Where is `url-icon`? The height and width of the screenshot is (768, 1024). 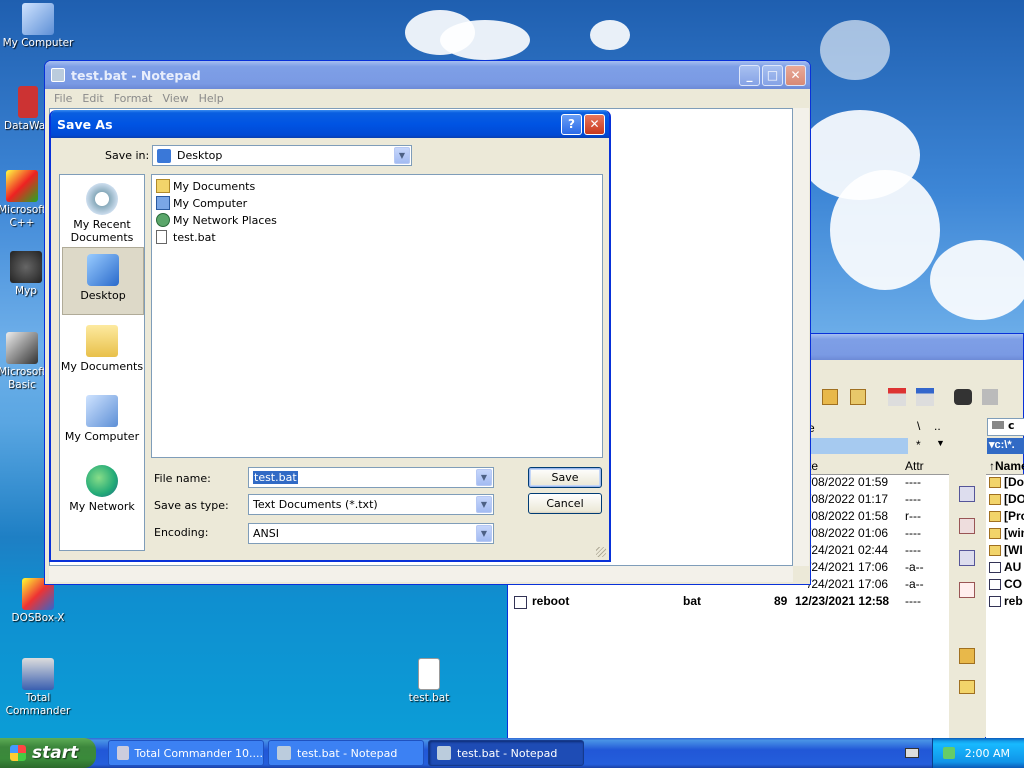 url-icon is located at coordinates (925, 397).